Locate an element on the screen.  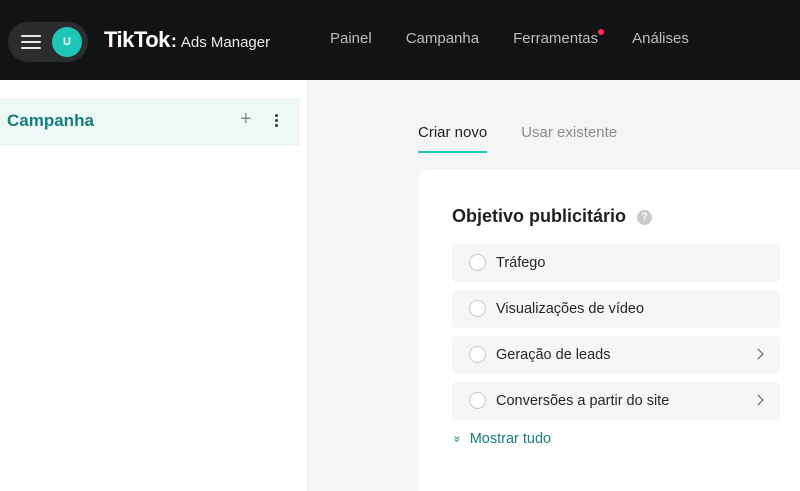
nav-item-analises: Análises is located at coordinates (660, 38).